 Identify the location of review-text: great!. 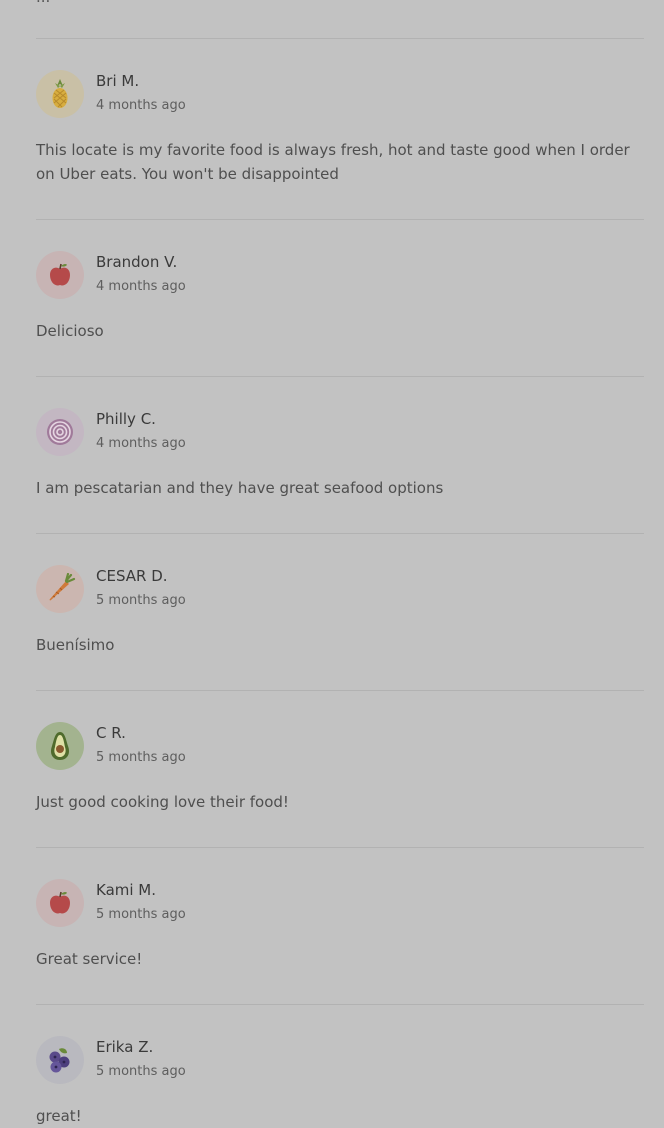
(59, 1116).